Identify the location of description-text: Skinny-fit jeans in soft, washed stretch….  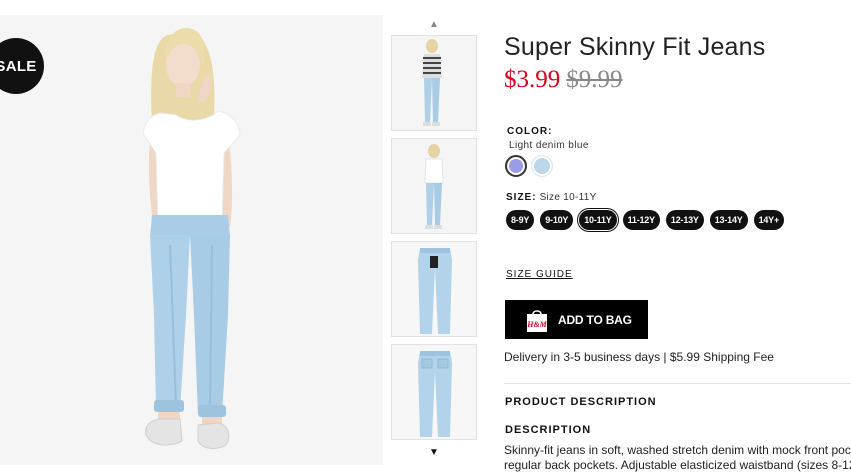
(677, 458).